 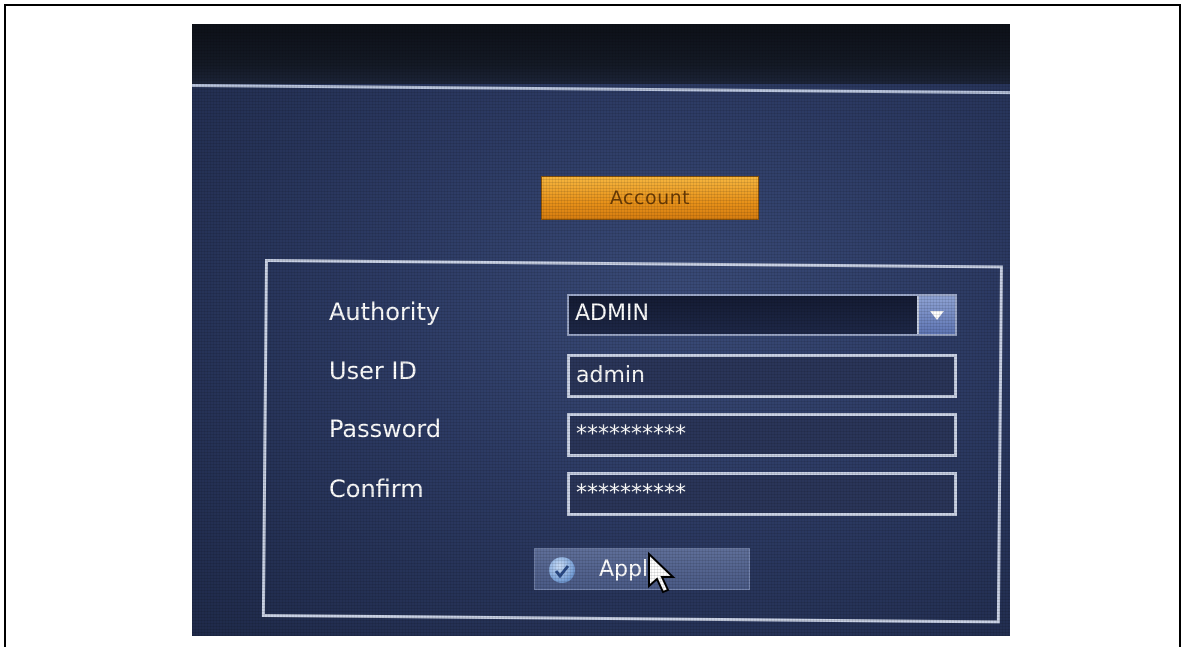 What do you see at coordinates (601, 54) in the screenshot?
I see `top-bezel` at bounding box center [601, 54].